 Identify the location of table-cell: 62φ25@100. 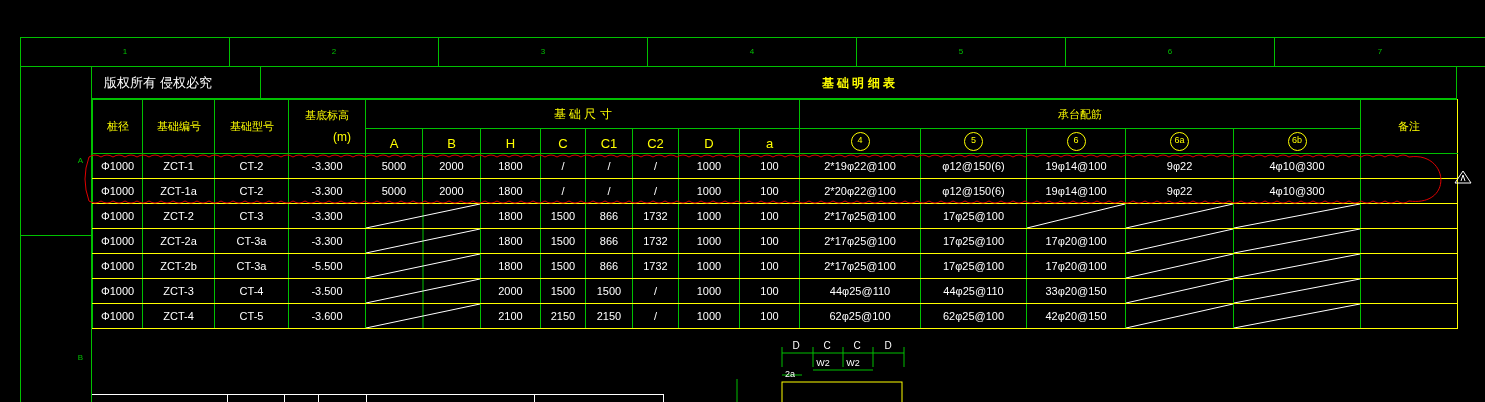
(973, 315).